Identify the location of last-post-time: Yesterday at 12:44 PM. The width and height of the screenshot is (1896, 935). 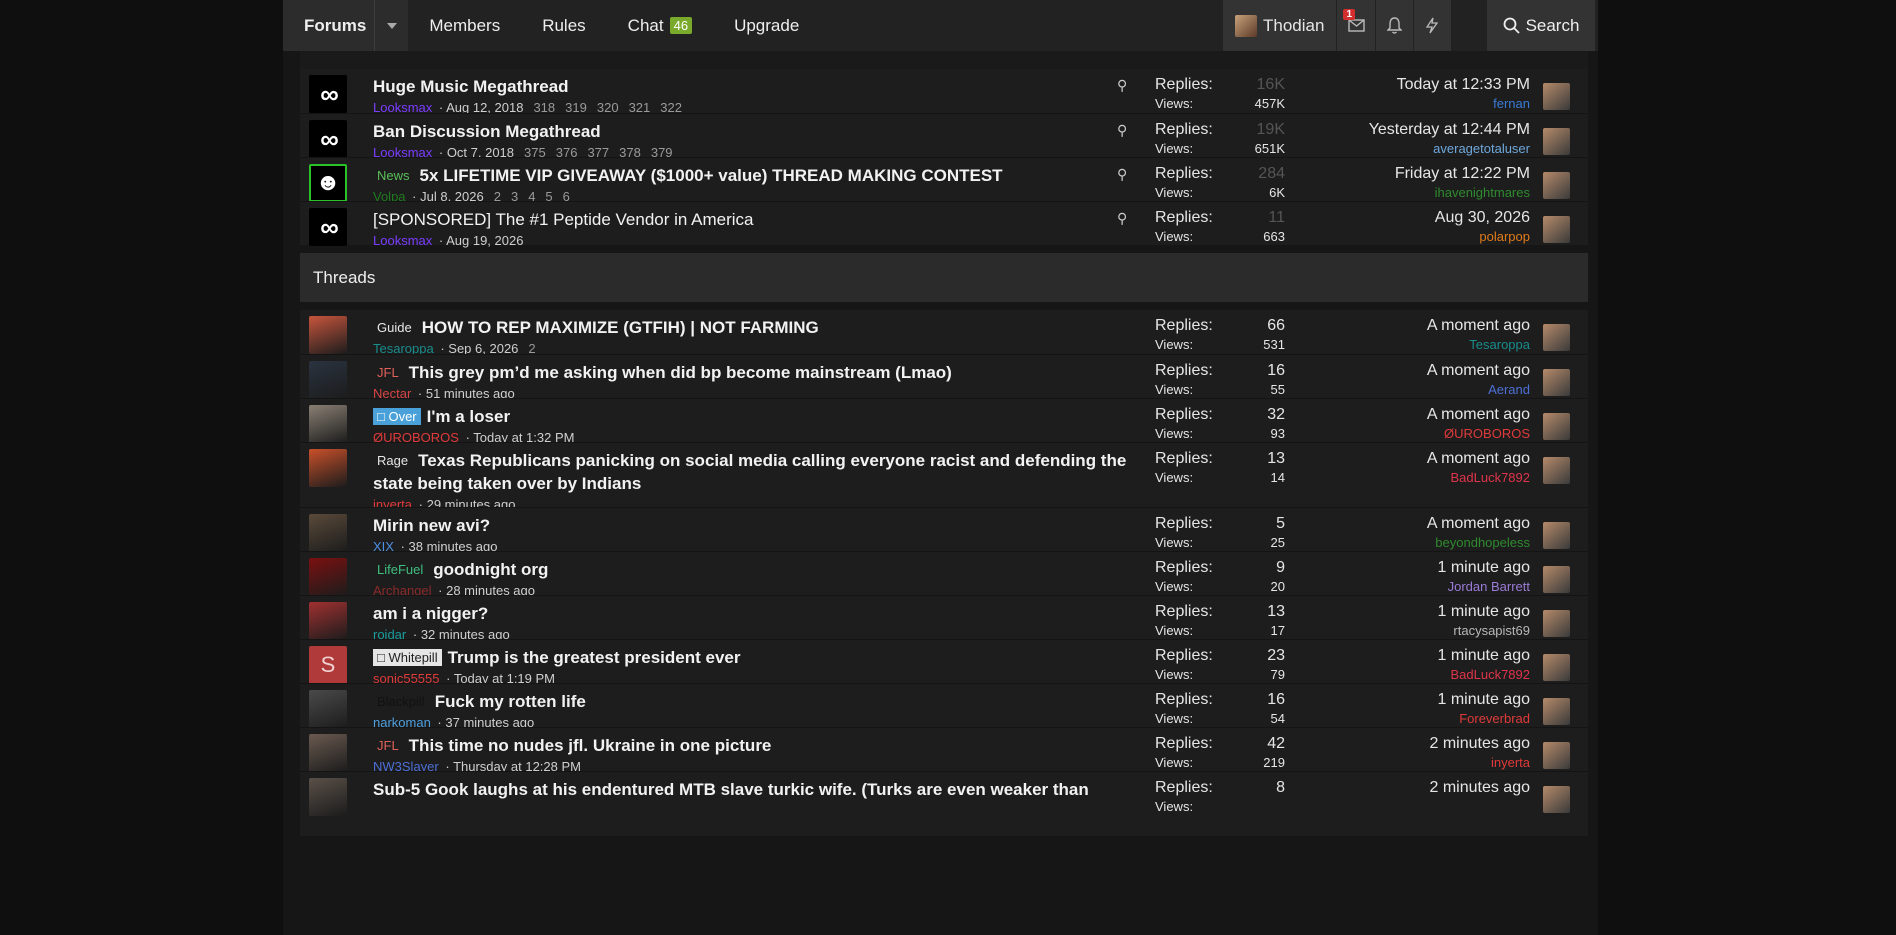
(1405, 130).